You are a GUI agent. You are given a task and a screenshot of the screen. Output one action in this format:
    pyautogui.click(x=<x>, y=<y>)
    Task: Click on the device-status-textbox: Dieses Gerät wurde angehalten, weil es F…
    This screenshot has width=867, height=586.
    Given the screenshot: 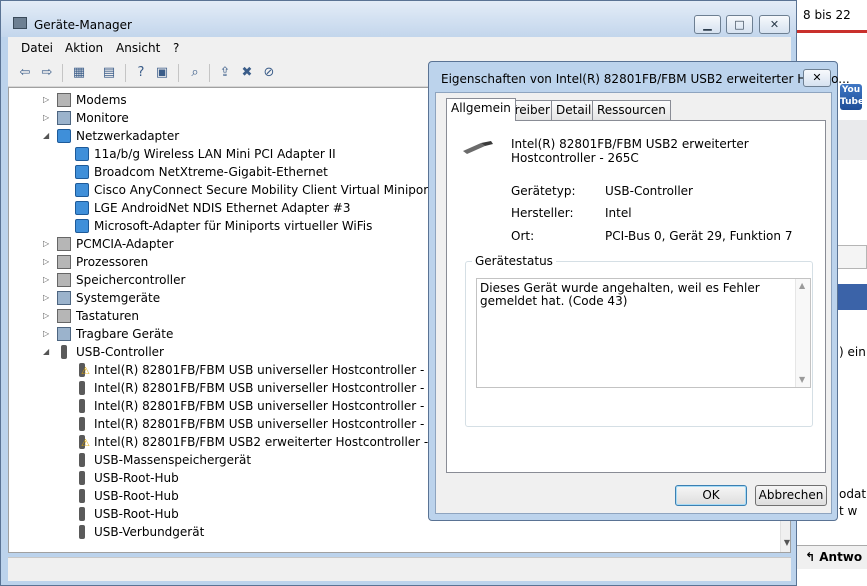 What is the action you would take?
    pyautogui.click(x=643, y=333)
    